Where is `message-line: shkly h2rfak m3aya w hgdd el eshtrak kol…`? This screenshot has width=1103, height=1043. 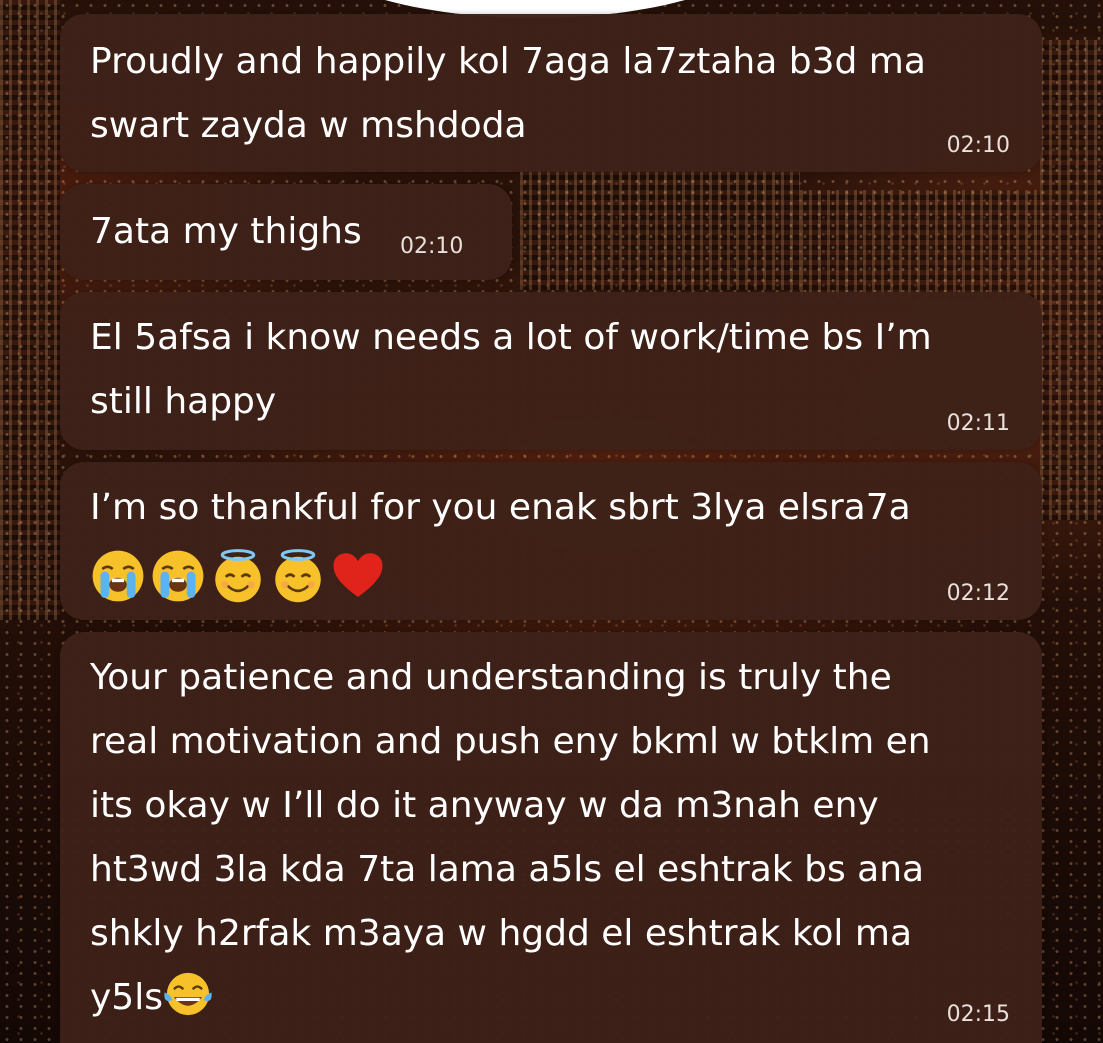 message-line: shkly h2rfak m3aya w hgdd el eshtrak kol… is located at coordinates (501, 933).